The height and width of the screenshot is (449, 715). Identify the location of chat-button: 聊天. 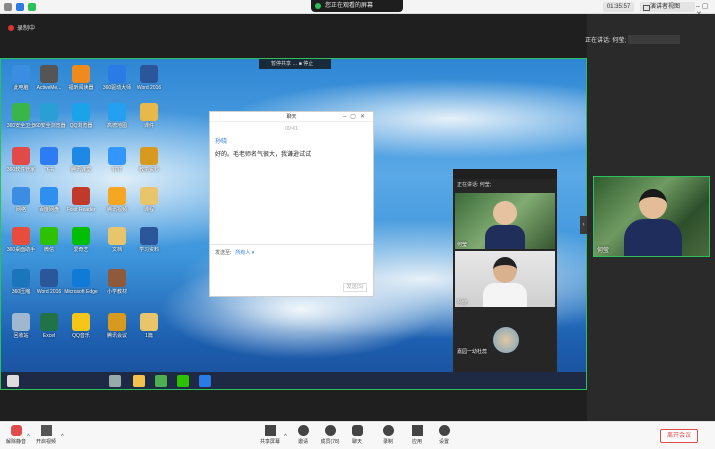
(357, 435).